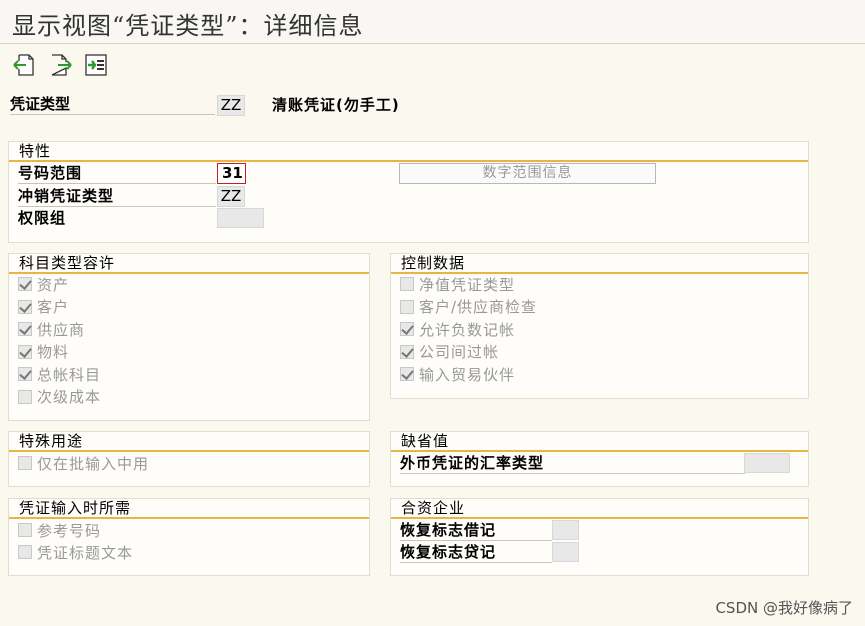 The width and height of the screenshot is (865, 626). What do you see at coordinates (231, 196) in the screenshot?
I see `reverse-doc-type-field: ZZ` at bounding box center [231, 196].